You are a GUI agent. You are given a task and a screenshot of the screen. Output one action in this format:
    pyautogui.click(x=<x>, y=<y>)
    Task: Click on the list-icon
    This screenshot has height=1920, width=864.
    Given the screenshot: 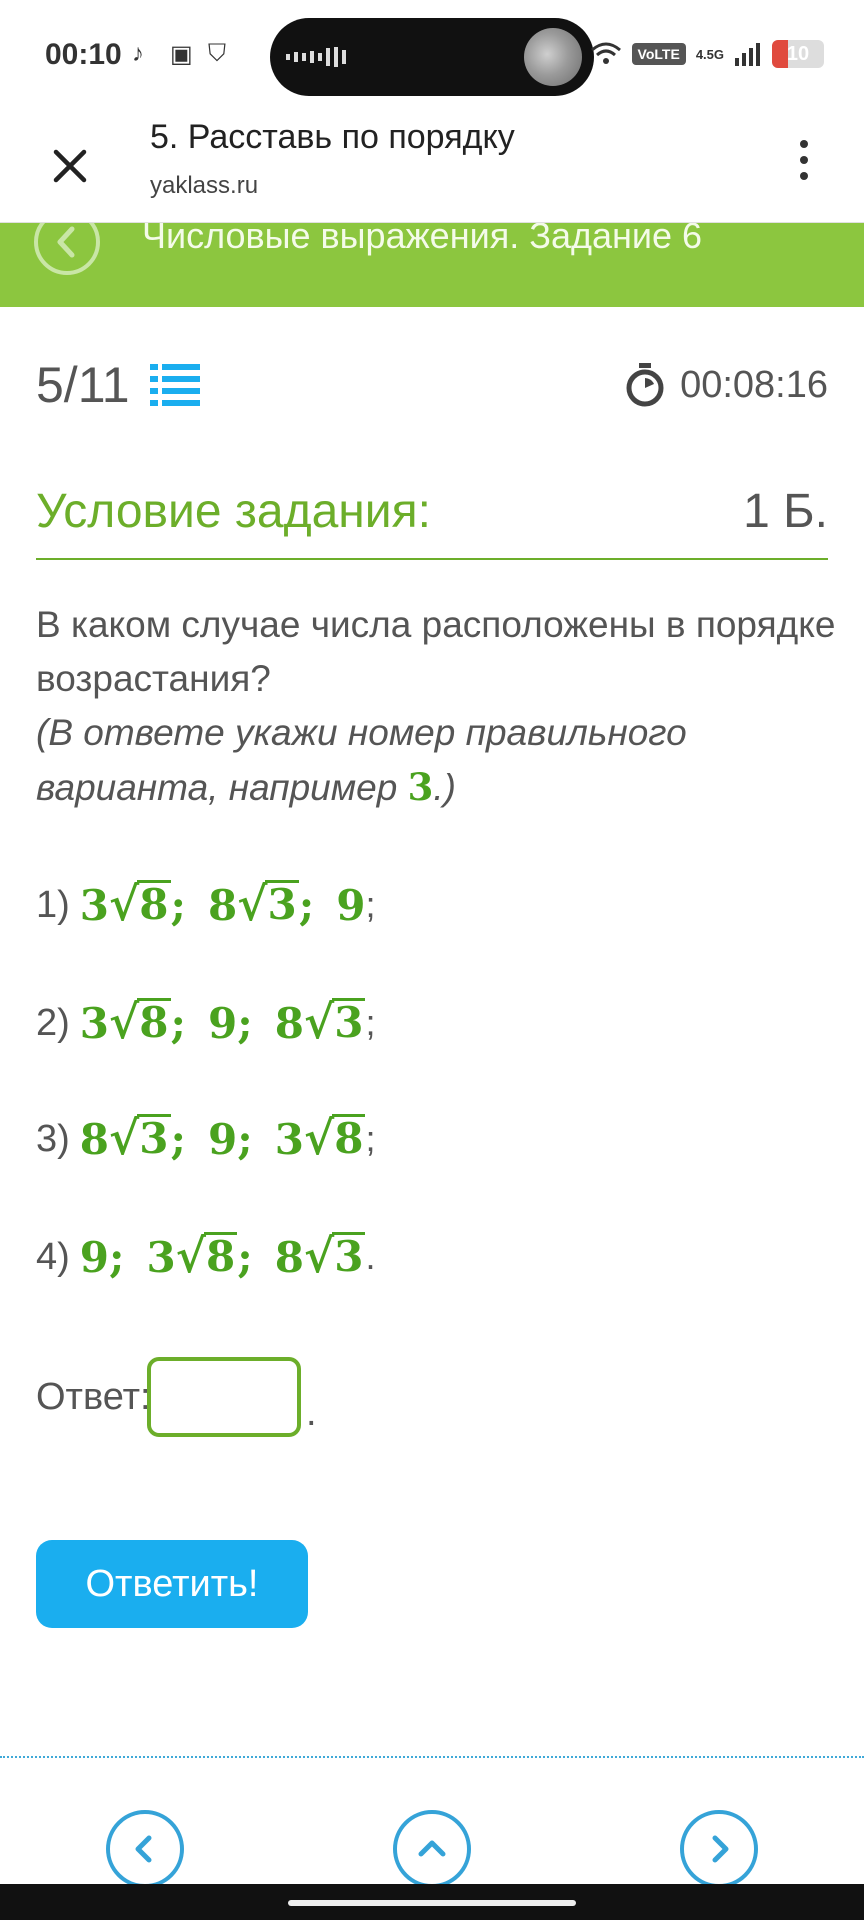 What is the action you would take?
    pyautogui.click(x=175, y=385)
    